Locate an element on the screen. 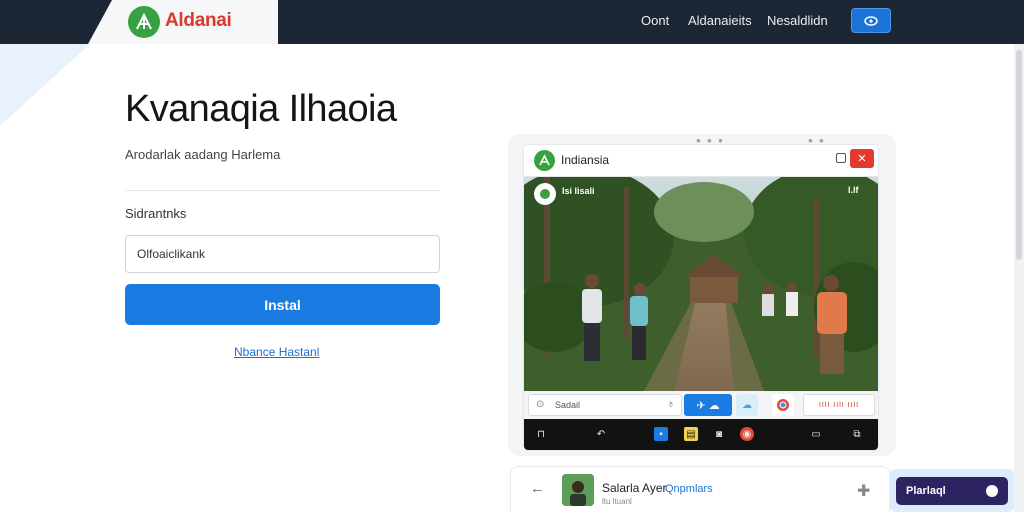 This screenshot has height=512, width=1024. status-chip: IIlI IIlI IIlI is located at coordinates (839, 405).